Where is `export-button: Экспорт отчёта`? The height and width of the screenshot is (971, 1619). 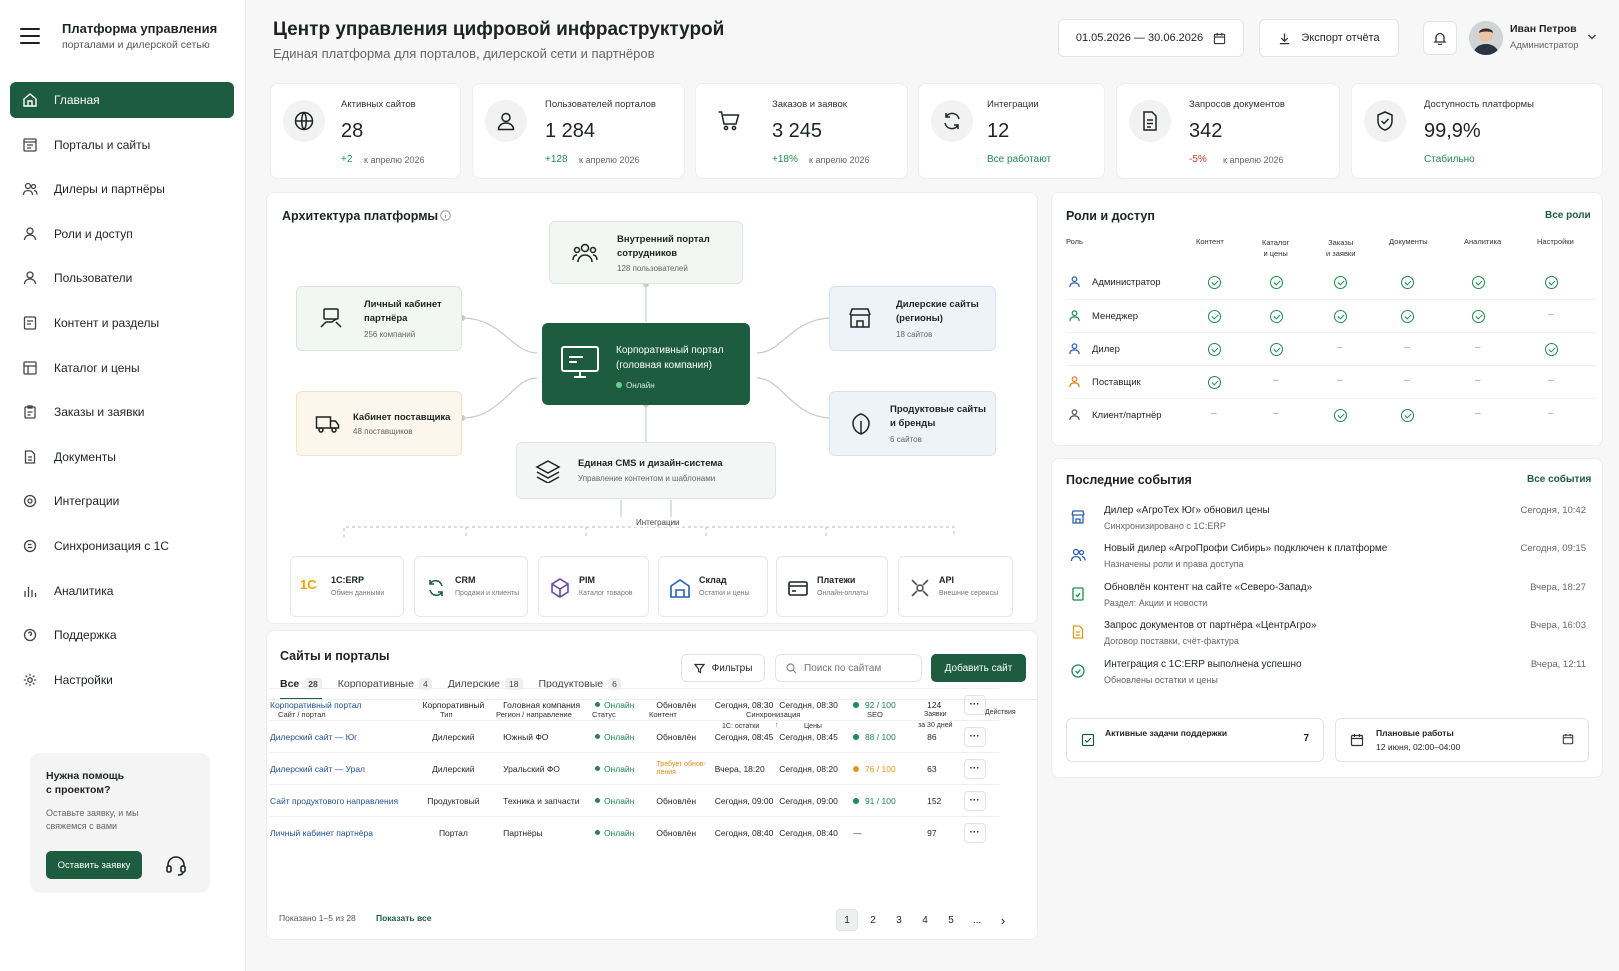
export-button: Экспорт отчёта is located at coordinates (1329, 38).